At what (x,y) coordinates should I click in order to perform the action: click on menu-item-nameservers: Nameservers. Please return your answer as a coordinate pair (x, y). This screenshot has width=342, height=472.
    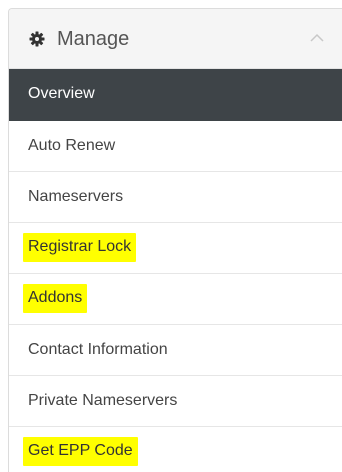
    Looking at the image, I should click on (175, 197).